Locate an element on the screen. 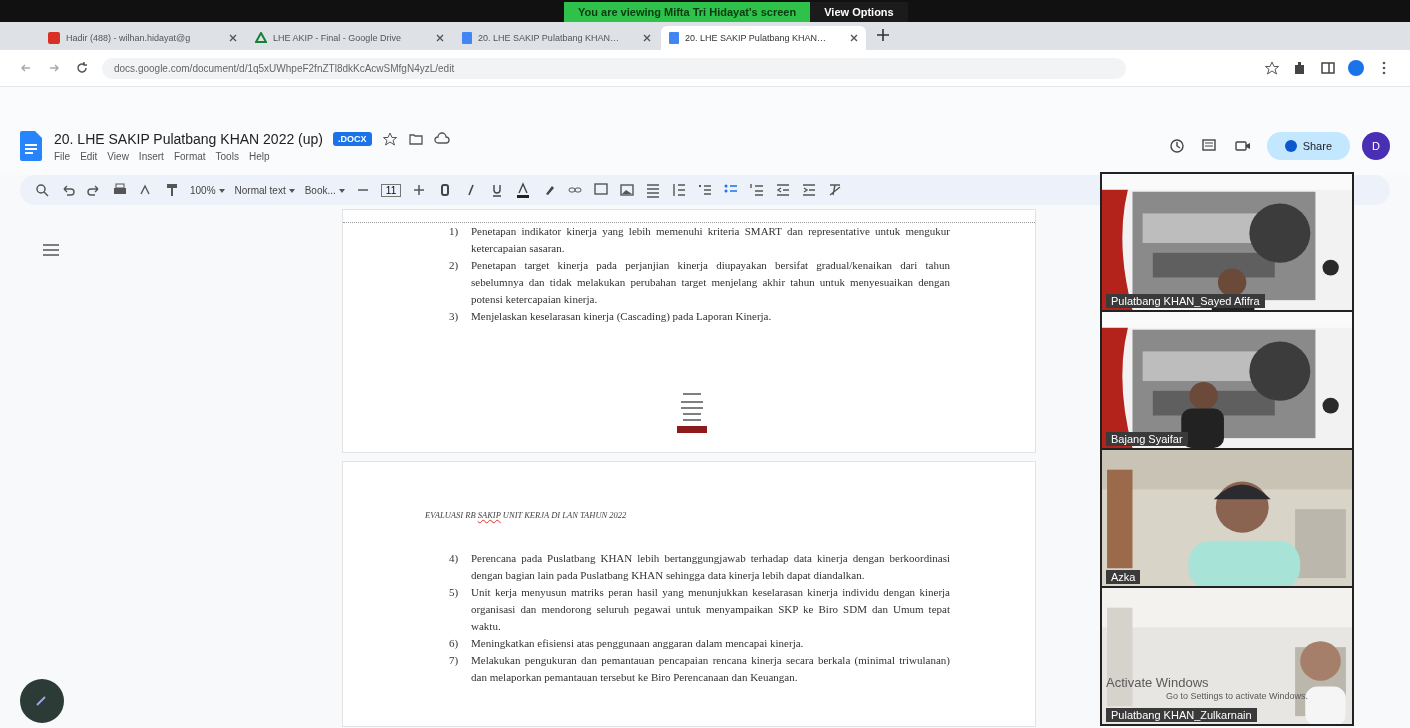 This screenshot has width=1410, height=728. sidebar-icon is located at coordinates (1328, 68).